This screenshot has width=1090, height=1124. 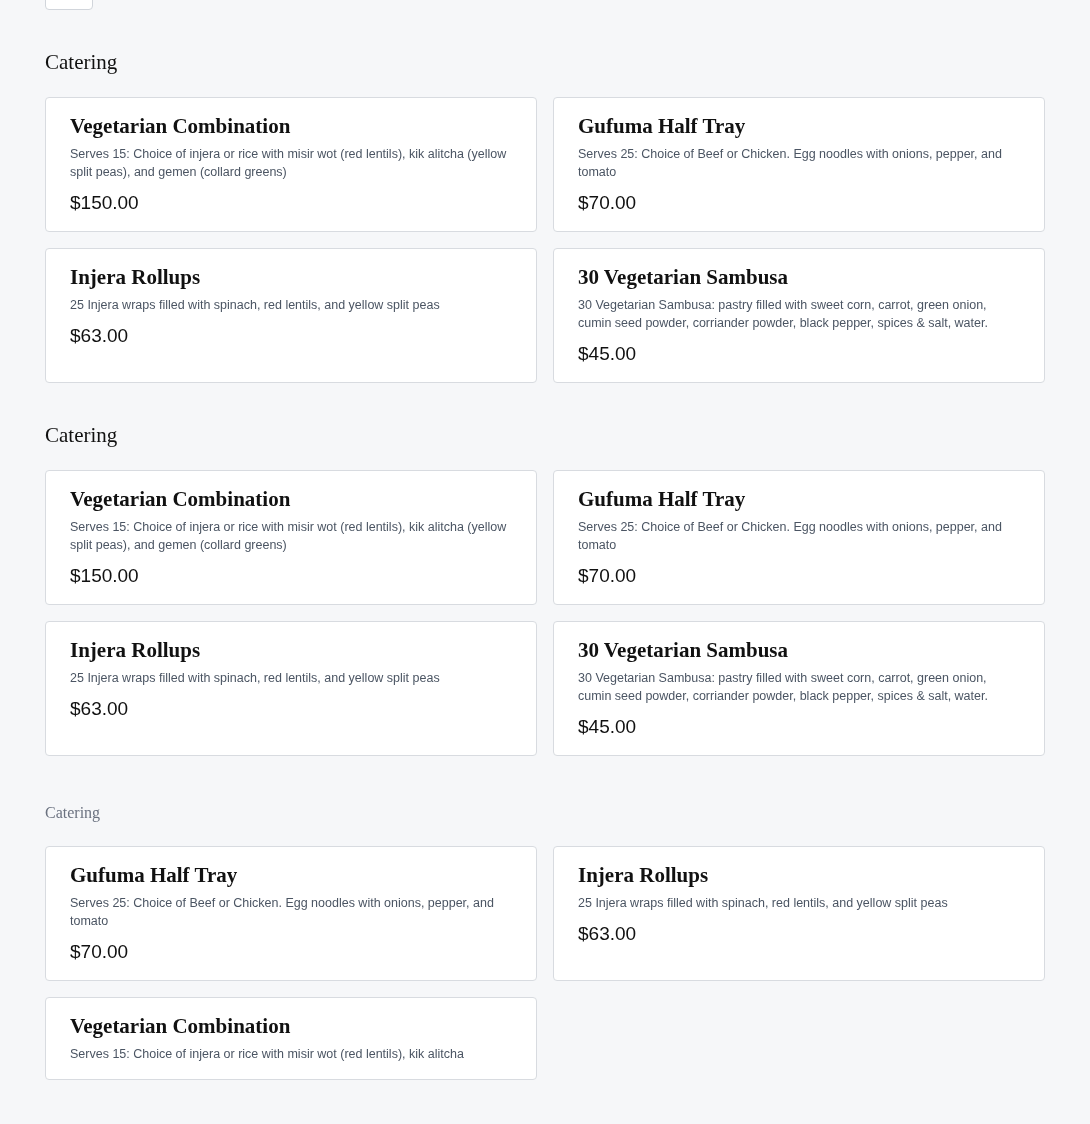 I want to click on menu-item-card: Vegetarian Combination Serves 15: Choice of injera or rice with misir wot (red lentils), kik alitcha, so click(x=291, y=1038).